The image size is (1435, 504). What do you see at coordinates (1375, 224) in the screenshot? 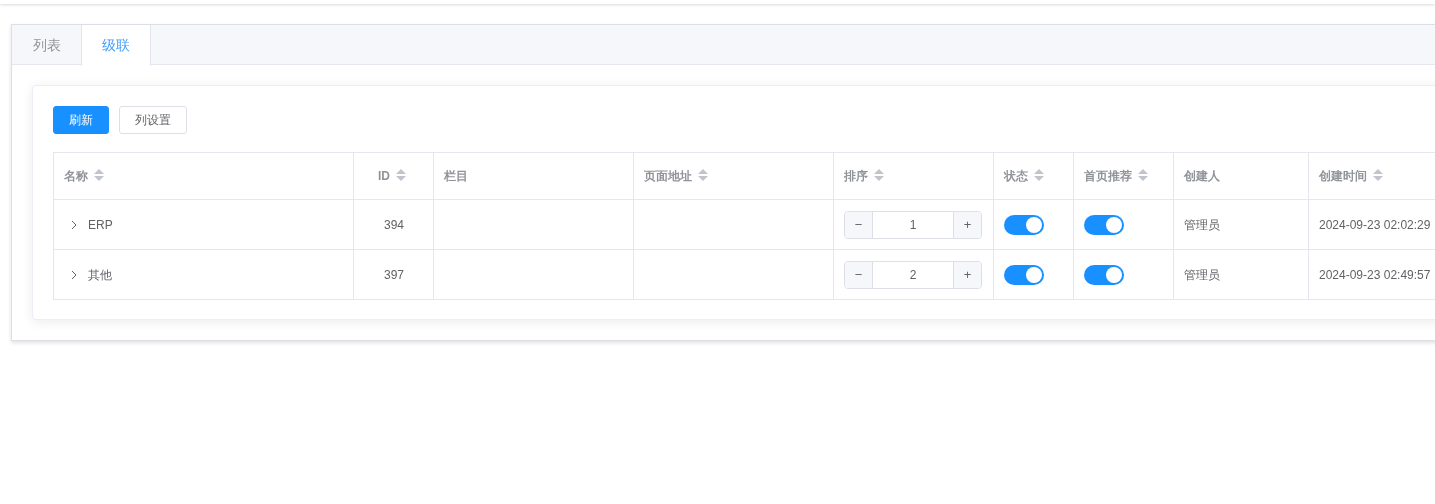
I see `created-time-text: 2024-09-23 02:02:29` at bounding box center [1375, 224].